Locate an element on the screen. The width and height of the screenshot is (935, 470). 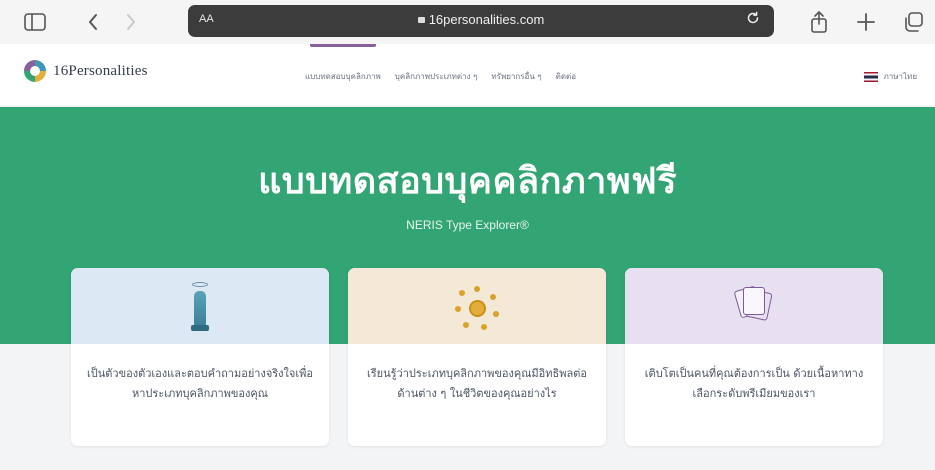
site-logo: 16Personalities is located at coordinates (86, 71).